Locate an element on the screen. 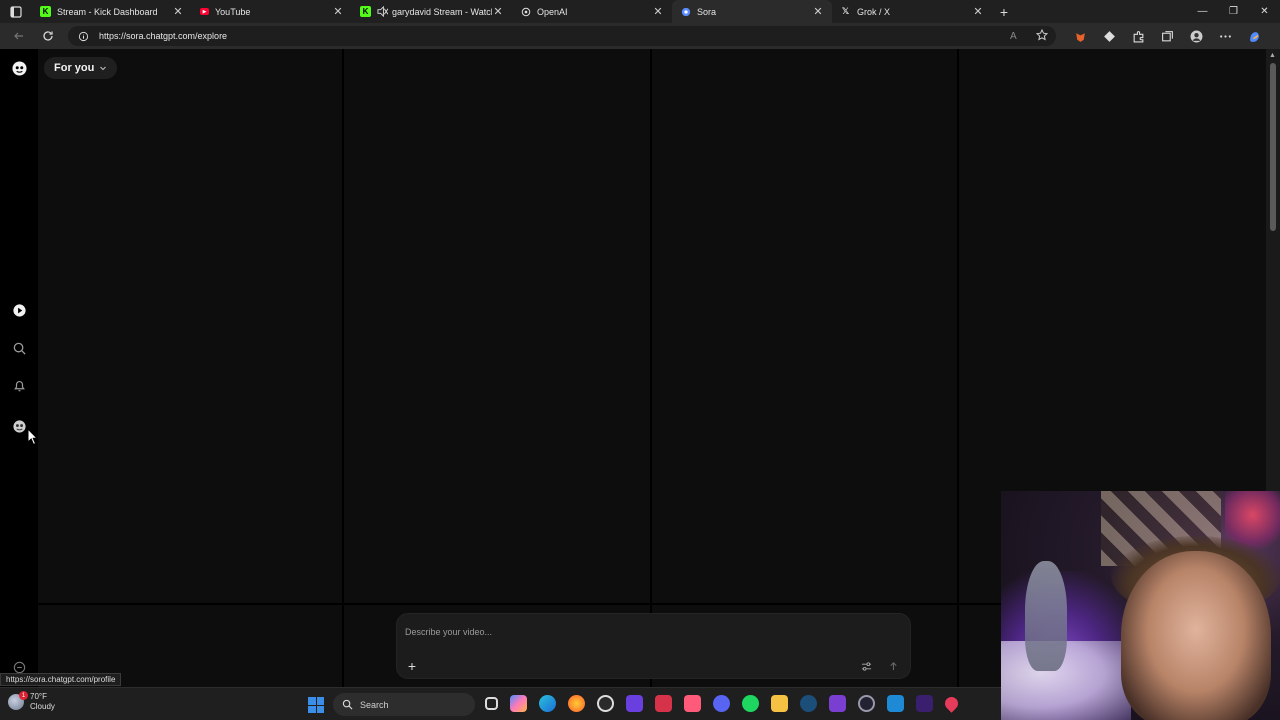  tab-title: Sora is located at coordinates (707, 11).